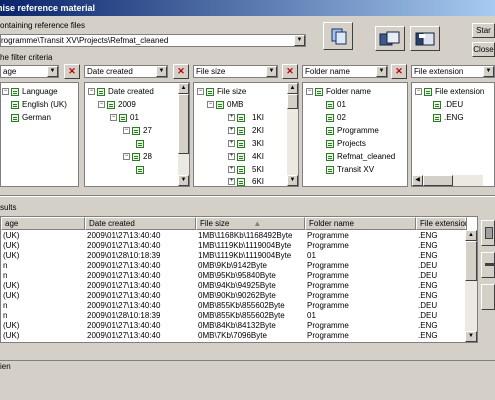 The height and width of the screenshot is (400, 495). I want to click on filter-combo-folder: Folder name ▼, so click(345, 71).